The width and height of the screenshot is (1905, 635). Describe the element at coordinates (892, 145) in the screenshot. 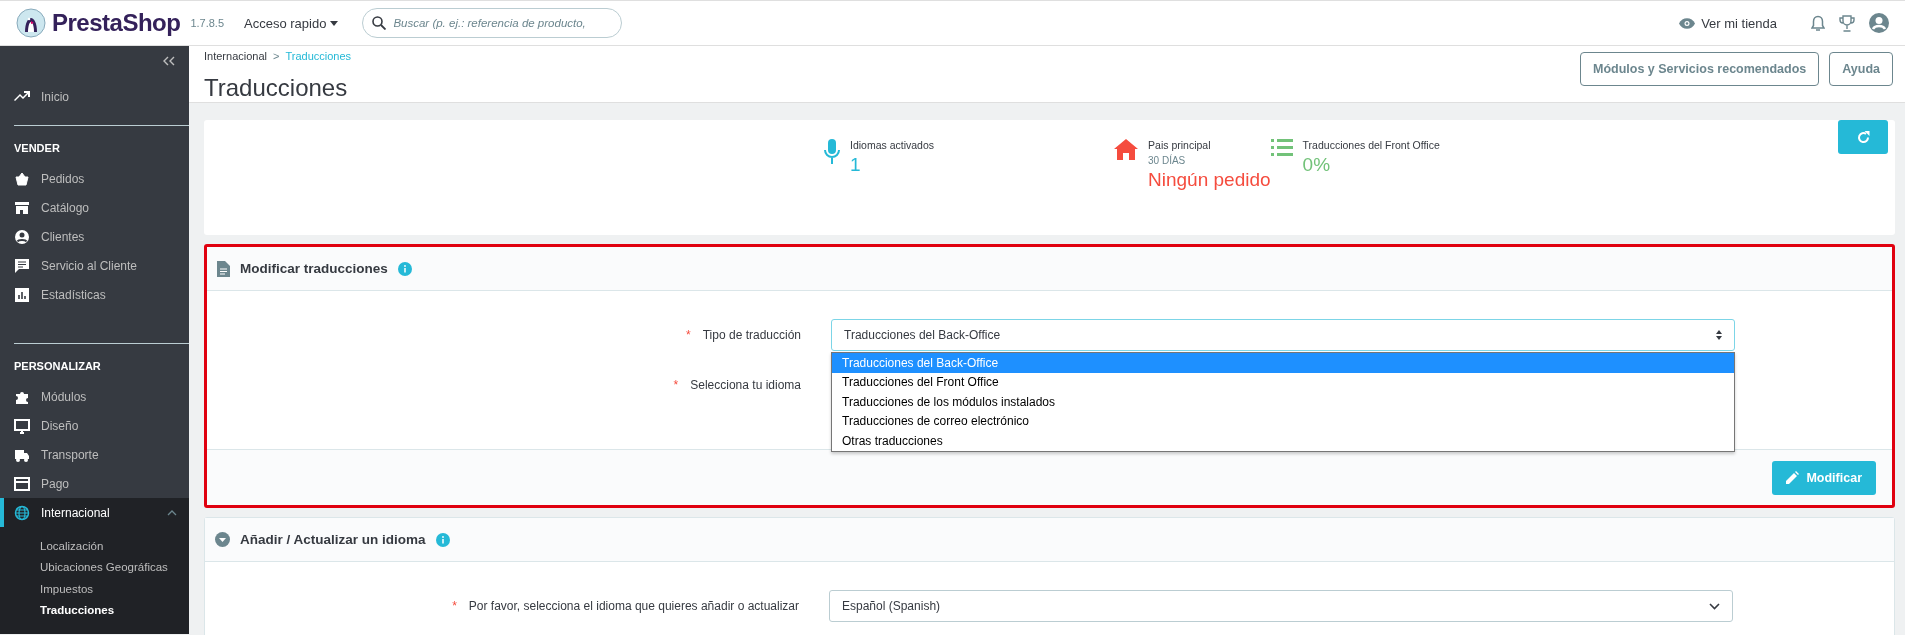

I see `stat-title: Idiomas activados` at that location.